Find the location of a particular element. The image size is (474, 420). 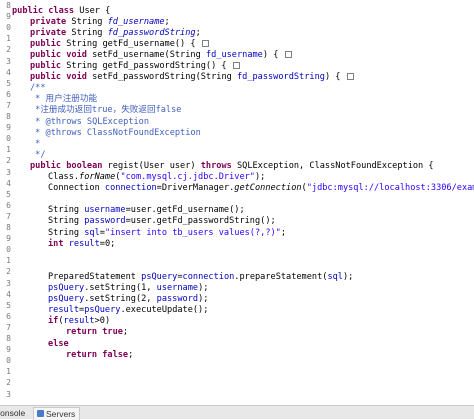

code-token: /** is located at coordinates (38, 88).